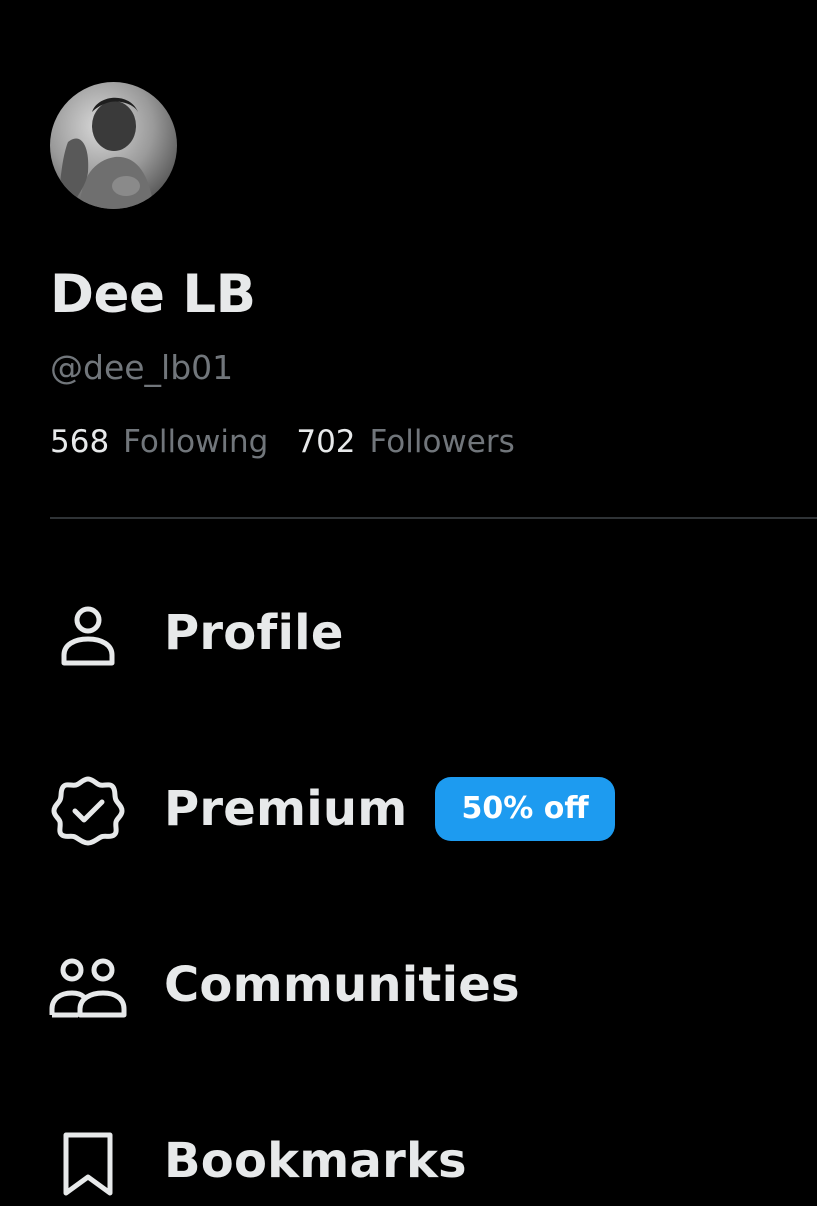 The width and height of the screenshot is (817, 1206). I want to click on verified-badge-icon, so click(88, 809).